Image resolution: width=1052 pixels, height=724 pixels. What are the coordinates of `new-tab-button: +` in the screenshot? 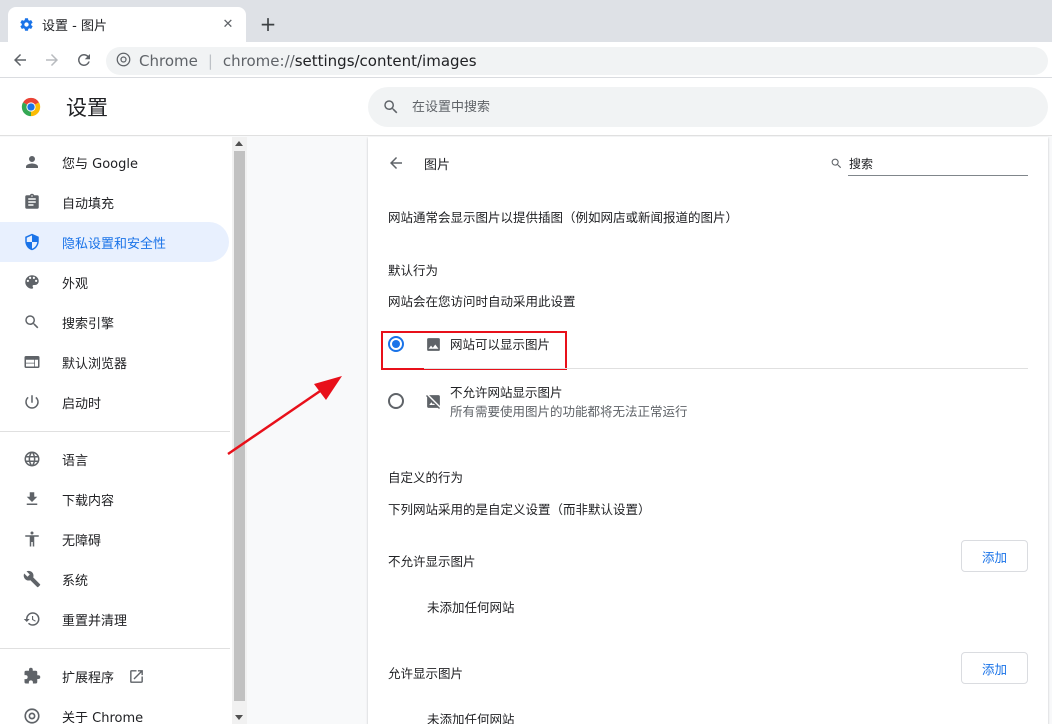 It's located at (268, 24).